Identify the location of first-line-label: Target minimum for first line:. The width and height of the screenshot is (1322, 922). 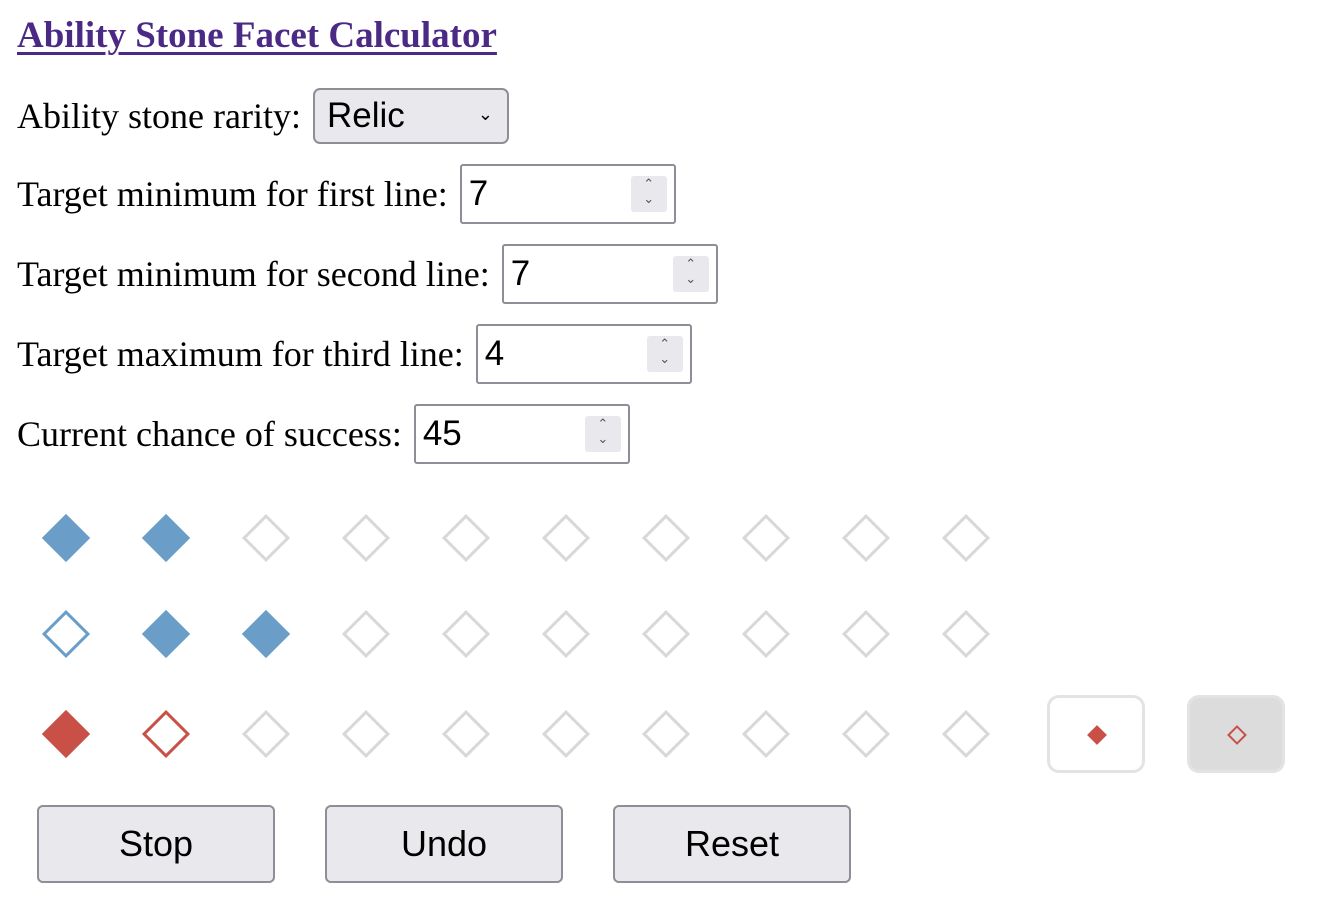
(232, 194).